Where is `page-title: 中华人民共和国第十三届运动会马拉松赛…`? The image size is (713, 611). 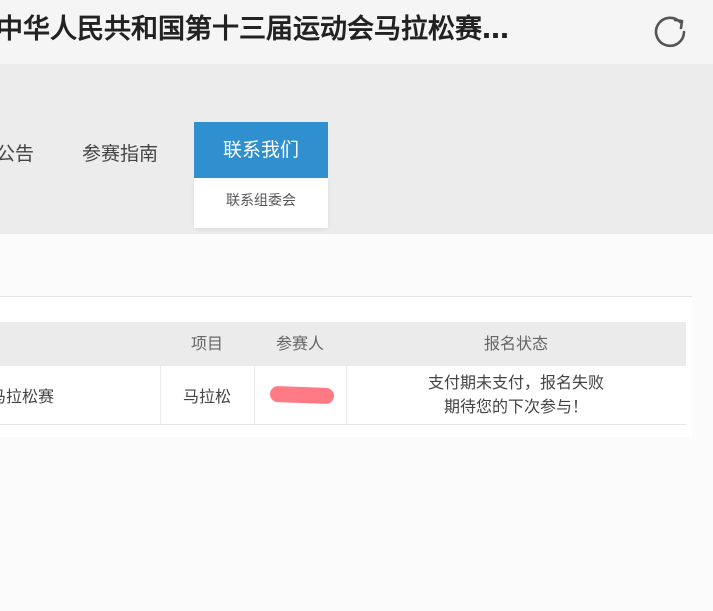 page-title: 中华人民共和国第十三届运动会马拉松赛… is located at coordinates (254, 29).